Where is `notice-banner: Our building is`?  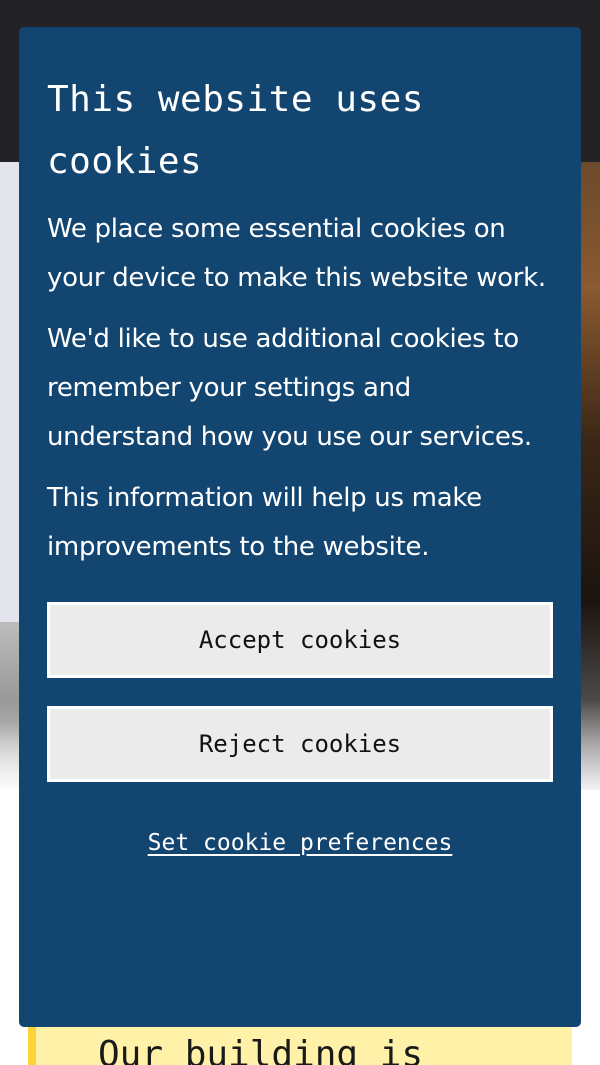 notice-banner: Our building is is located at coordinates (300, 1046).